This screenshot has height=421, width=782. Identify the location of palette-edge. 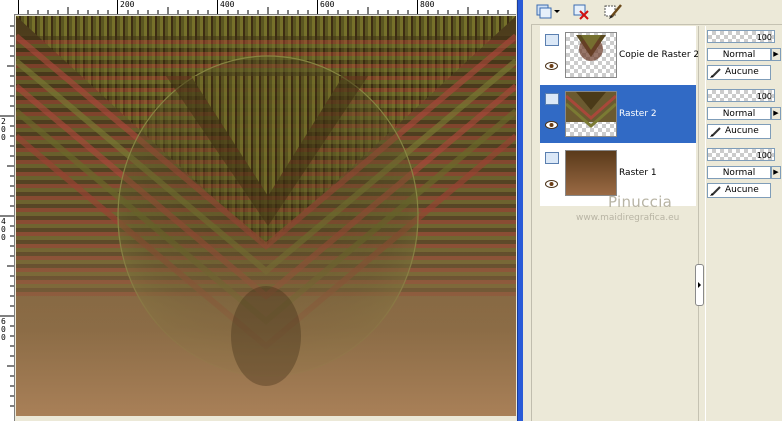
(527, 210).